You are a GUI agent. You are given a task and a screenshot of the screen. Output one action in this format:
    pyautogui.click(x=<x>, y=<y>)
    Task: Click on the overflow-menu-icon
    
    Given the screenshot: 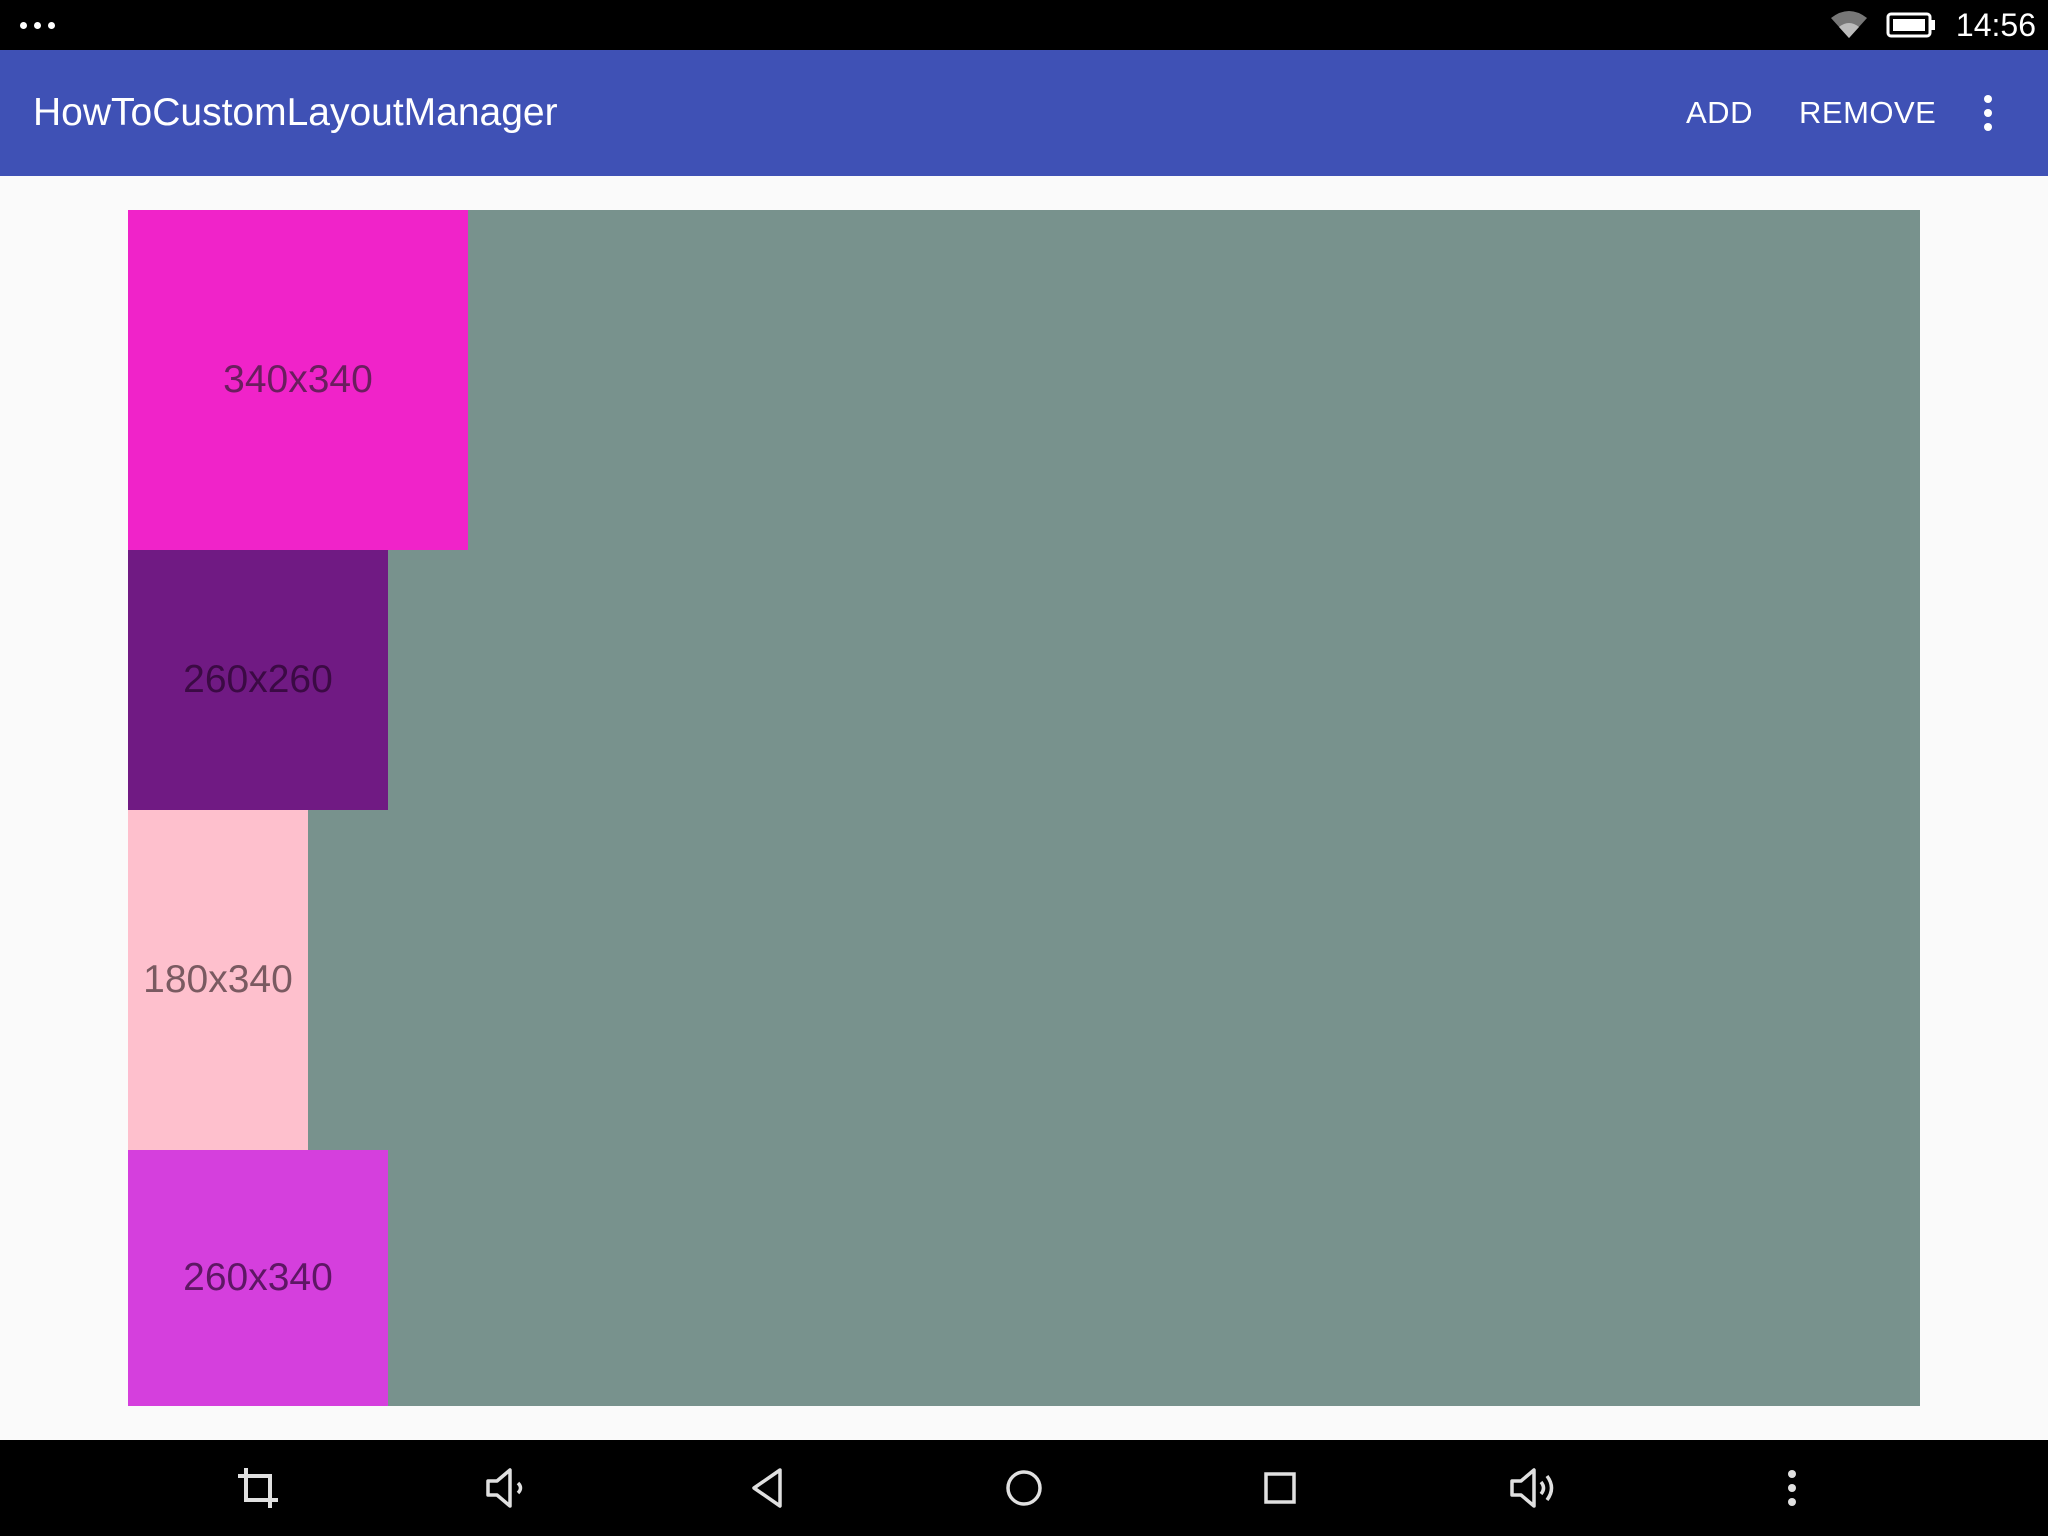 What is the action you would take?
    pyautogui.click(x=1988, y=113)
    